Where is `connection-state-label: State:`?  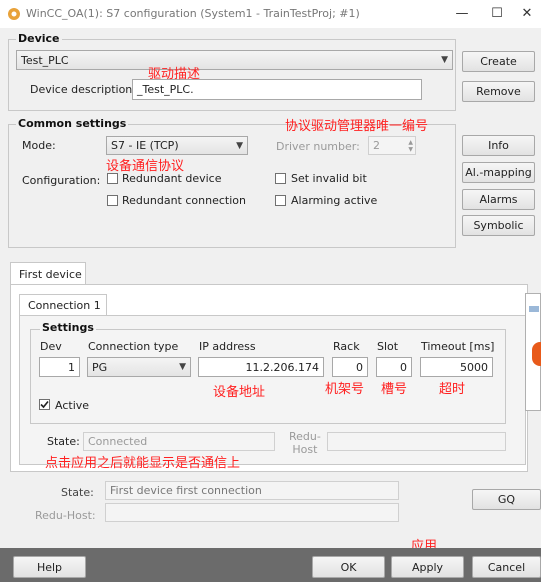
connection-state-label: State: is located at coordinates (63, 441).